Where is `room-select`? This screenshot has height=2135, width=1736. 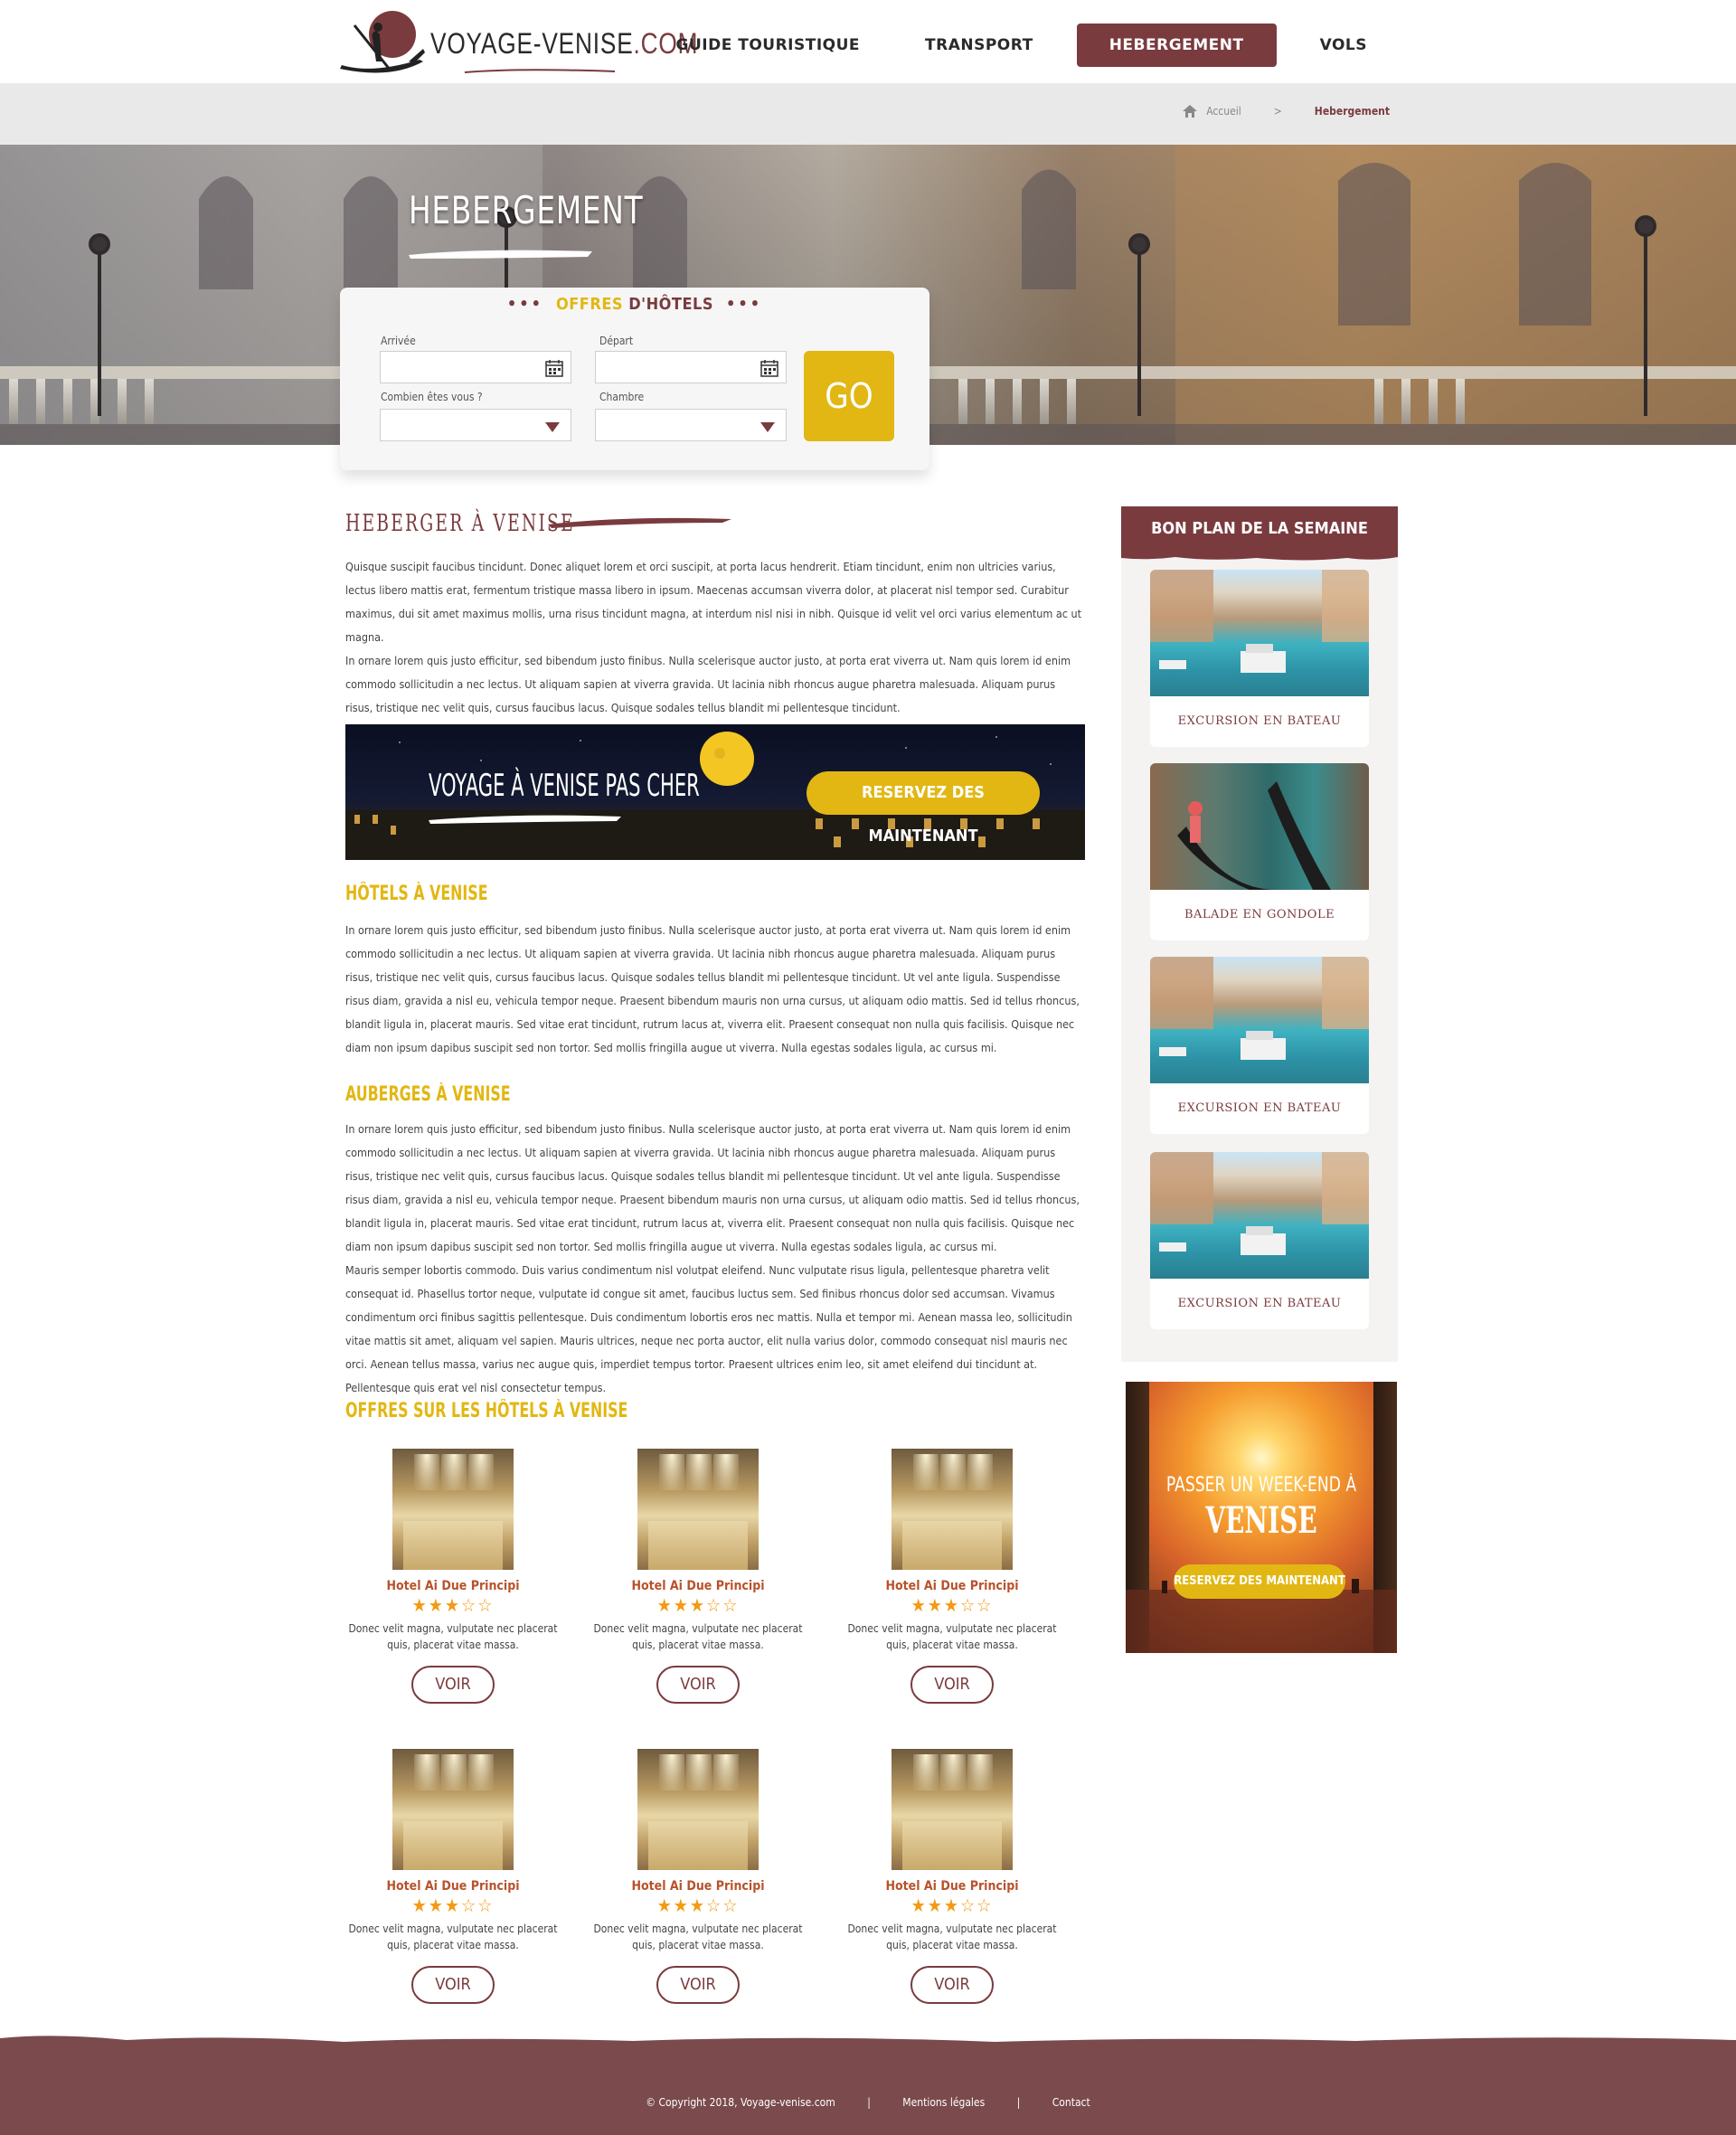
room-select is located at coordinates (691, 425).